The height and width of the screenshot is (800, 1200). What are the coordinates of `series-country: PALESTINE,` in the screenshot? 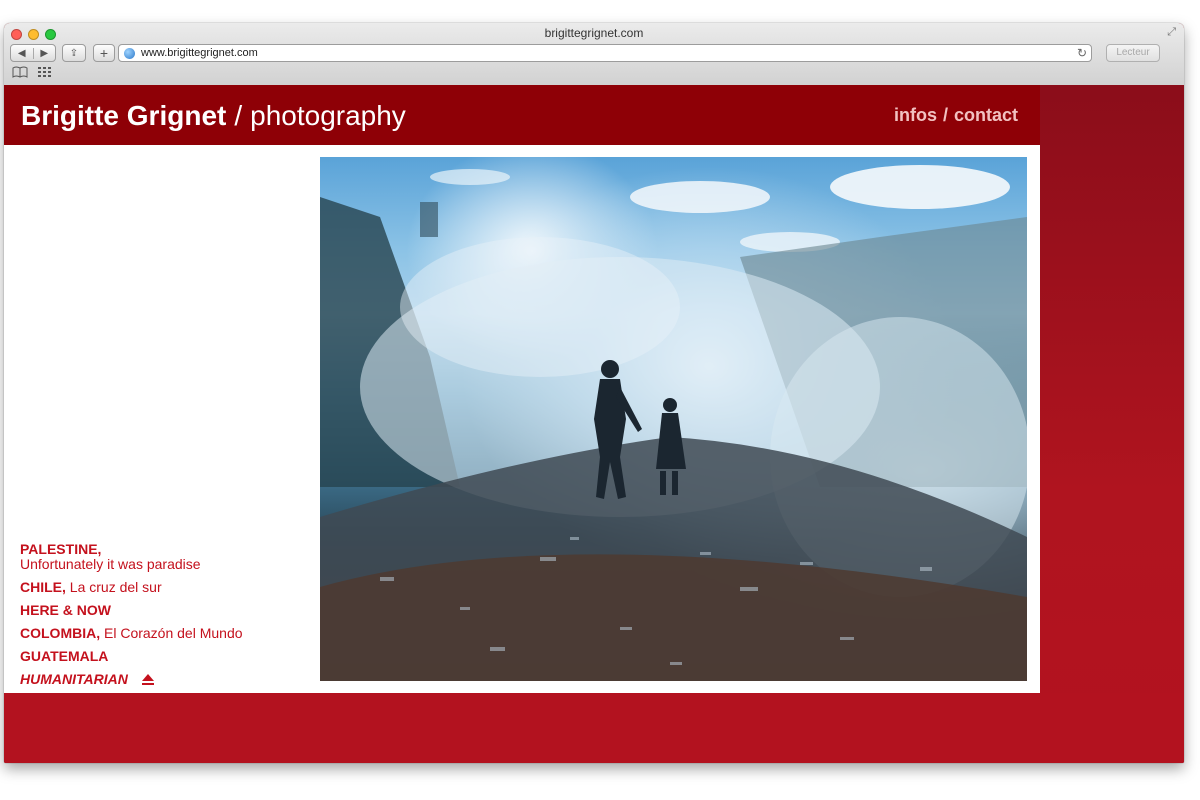 It's located at (61, 549).